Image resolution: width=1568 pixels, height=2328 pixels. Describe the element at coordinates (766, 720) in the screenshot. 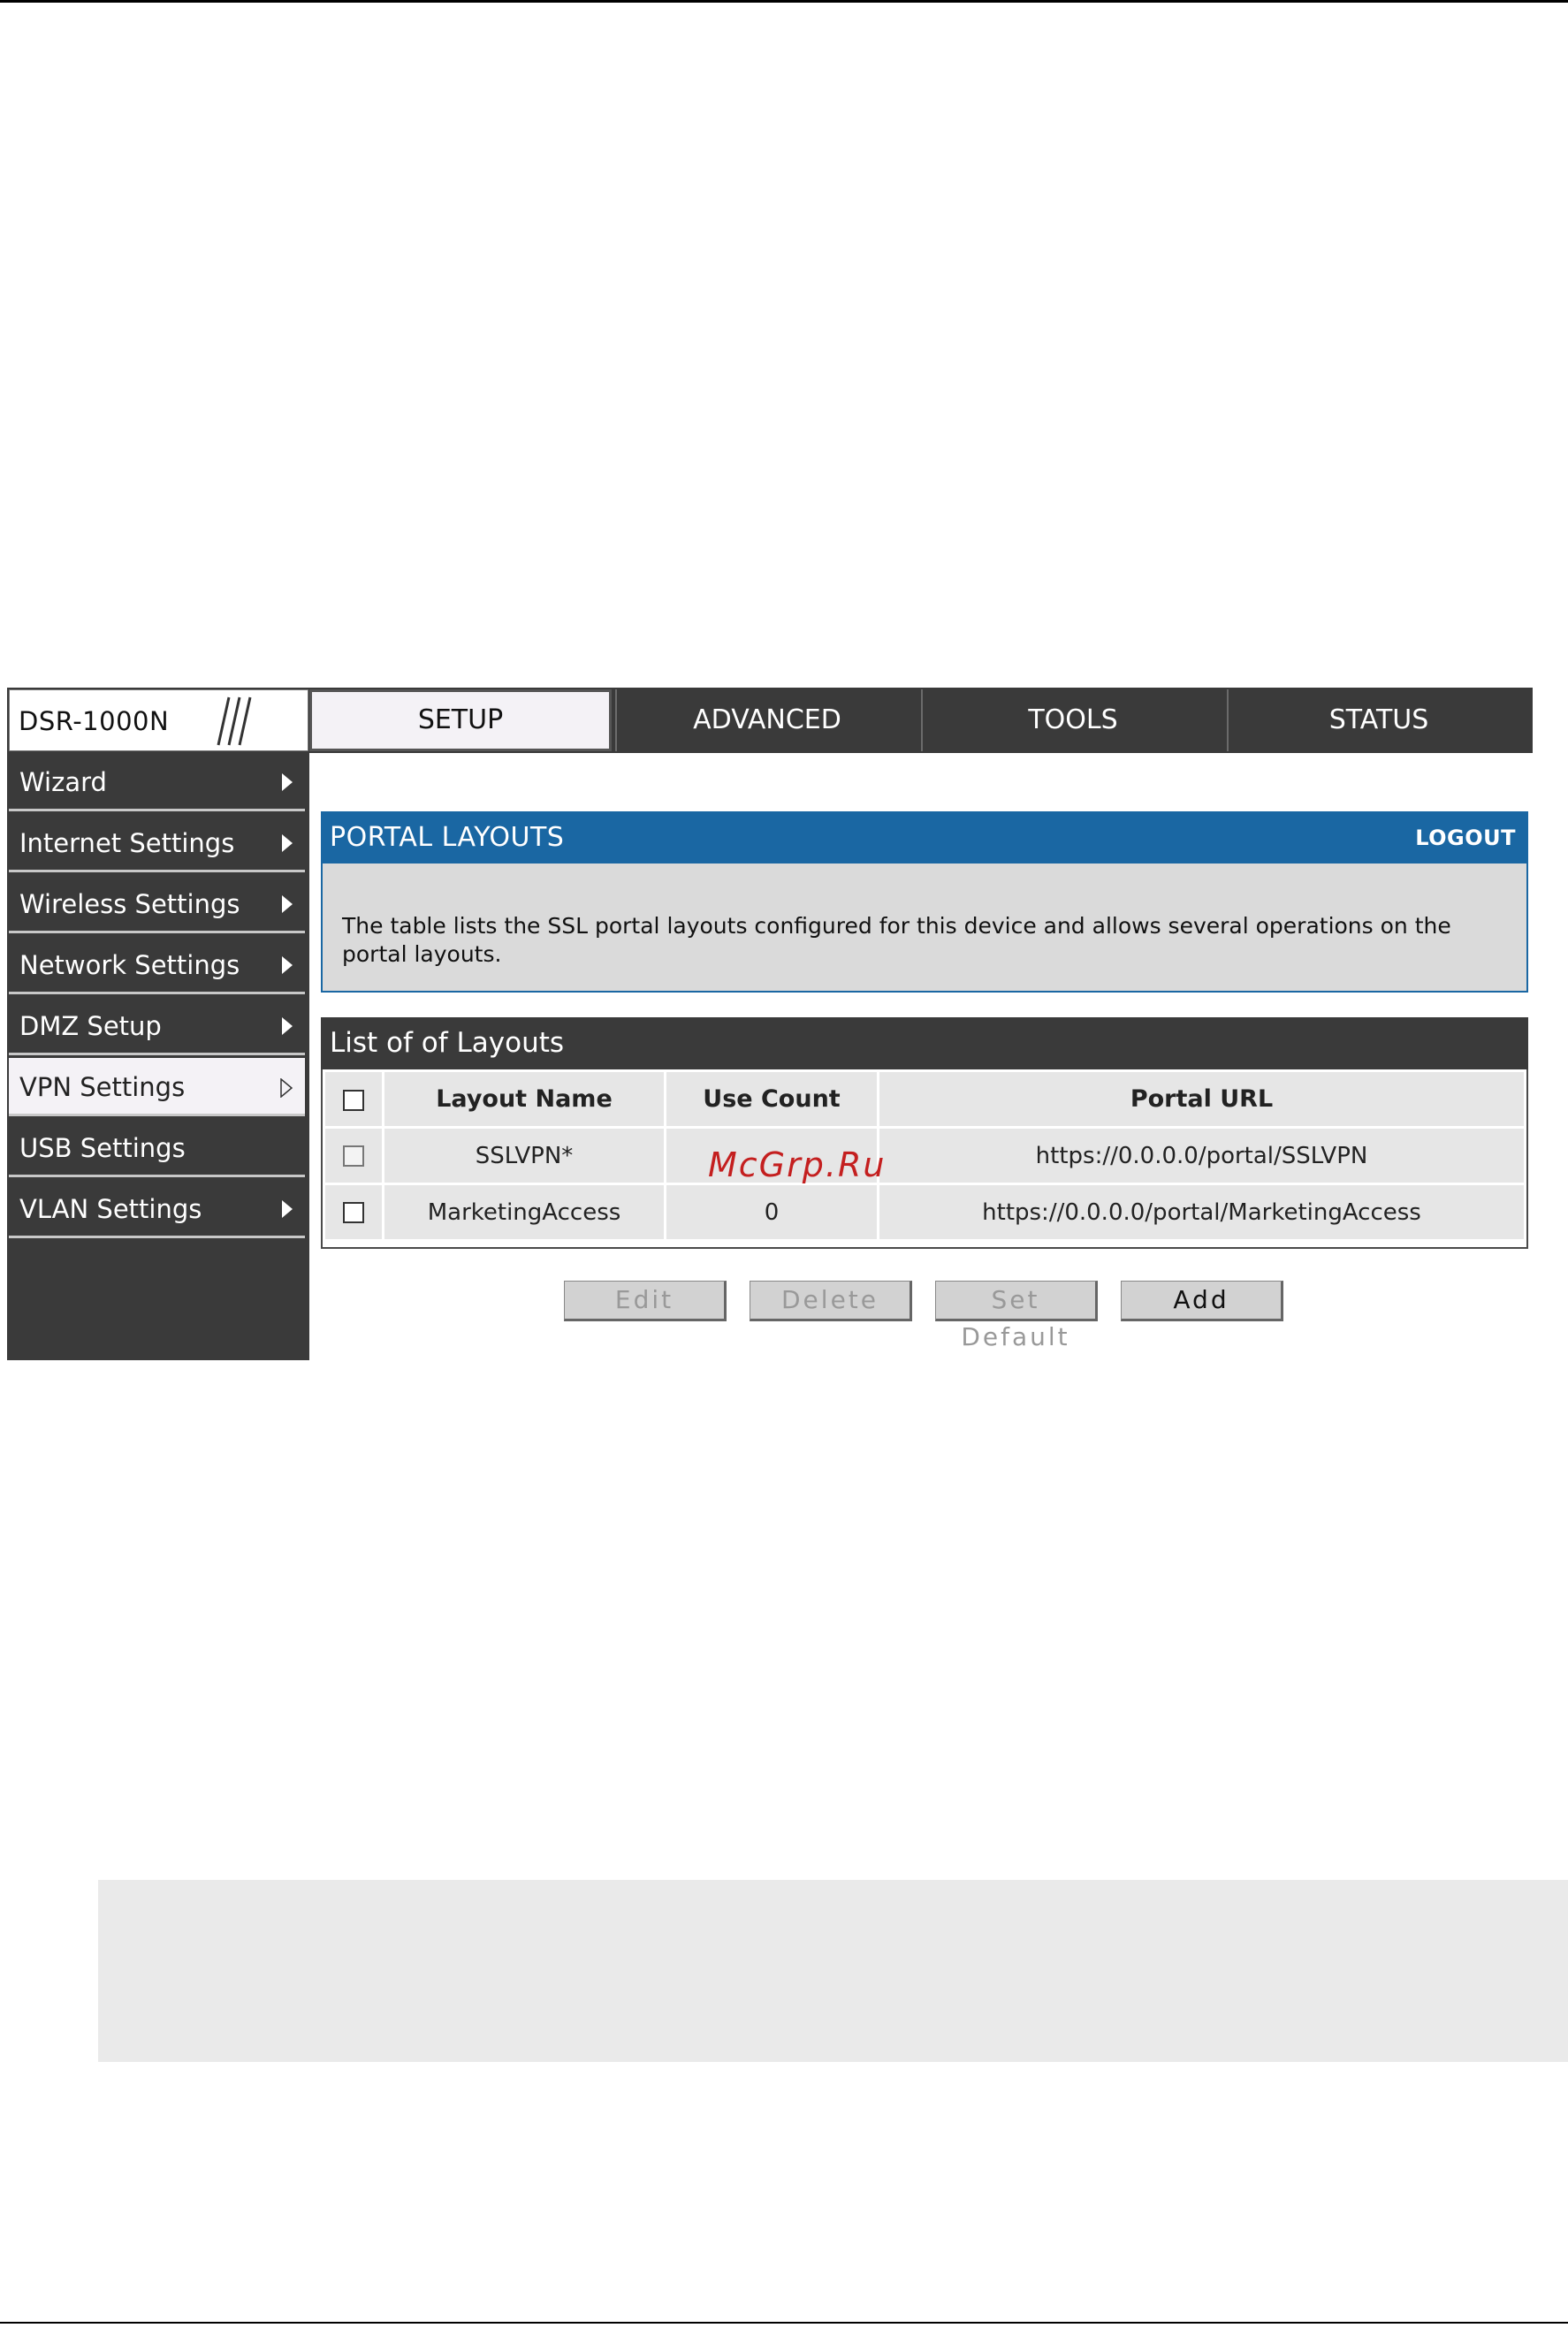

I see `tab-advanced: ADVANCED` at that location.